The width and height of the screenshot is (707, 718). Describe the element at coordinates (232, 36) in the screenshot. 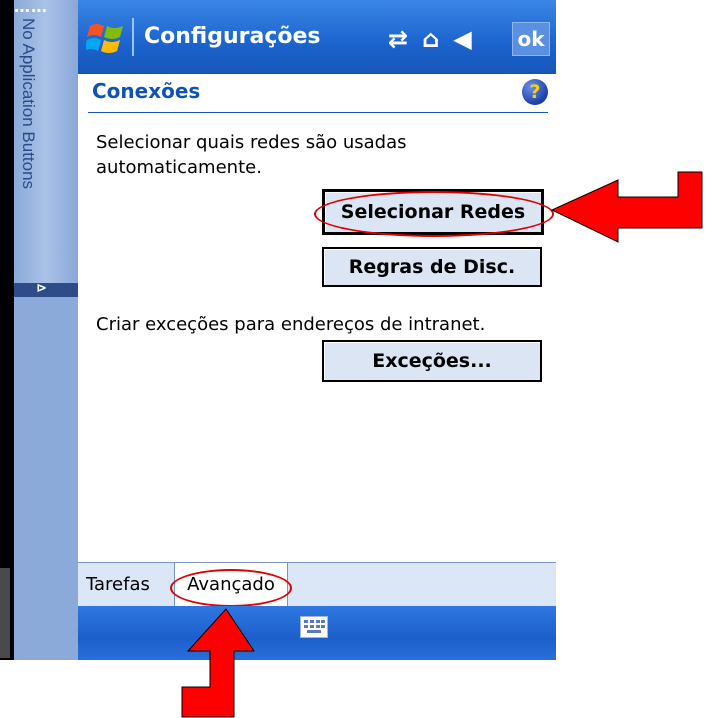

I see `app-title: Configurações` at that location.